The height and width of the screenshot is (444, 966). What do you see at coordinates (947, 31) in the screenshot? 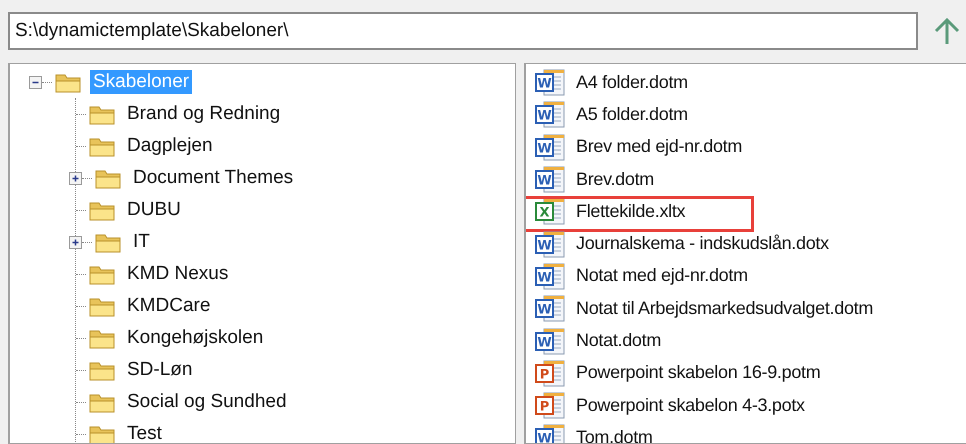
I see `up-arrow-icon` at bounding box center [947, 31].